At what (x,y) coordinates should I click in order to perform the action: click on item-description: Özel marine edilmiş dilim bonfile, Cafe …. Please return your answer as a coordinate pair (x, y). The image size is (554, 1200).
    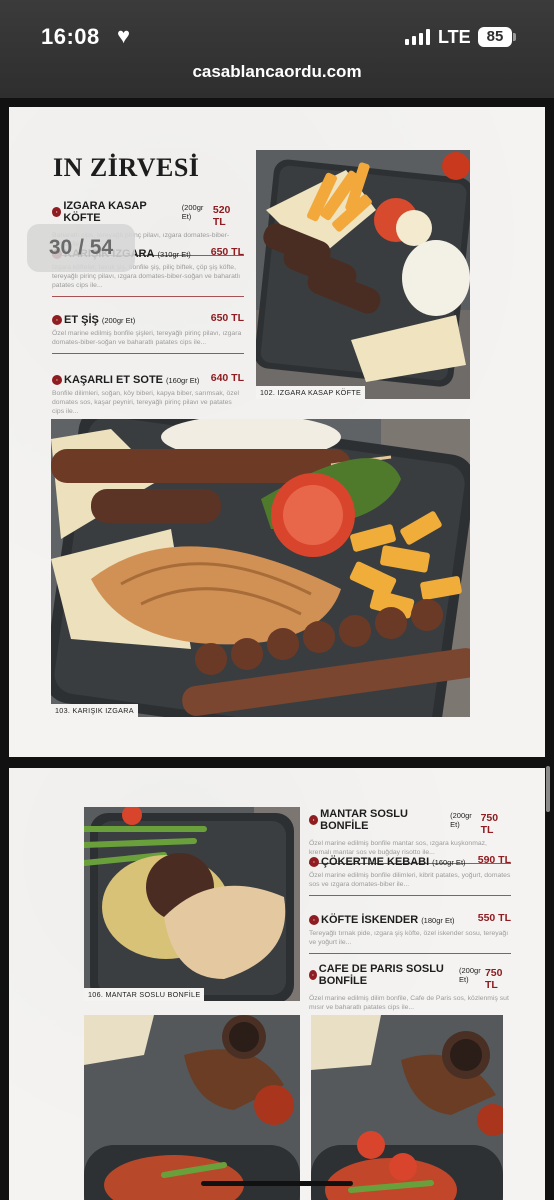
    Looking at the image, I should click on (409, 1003).